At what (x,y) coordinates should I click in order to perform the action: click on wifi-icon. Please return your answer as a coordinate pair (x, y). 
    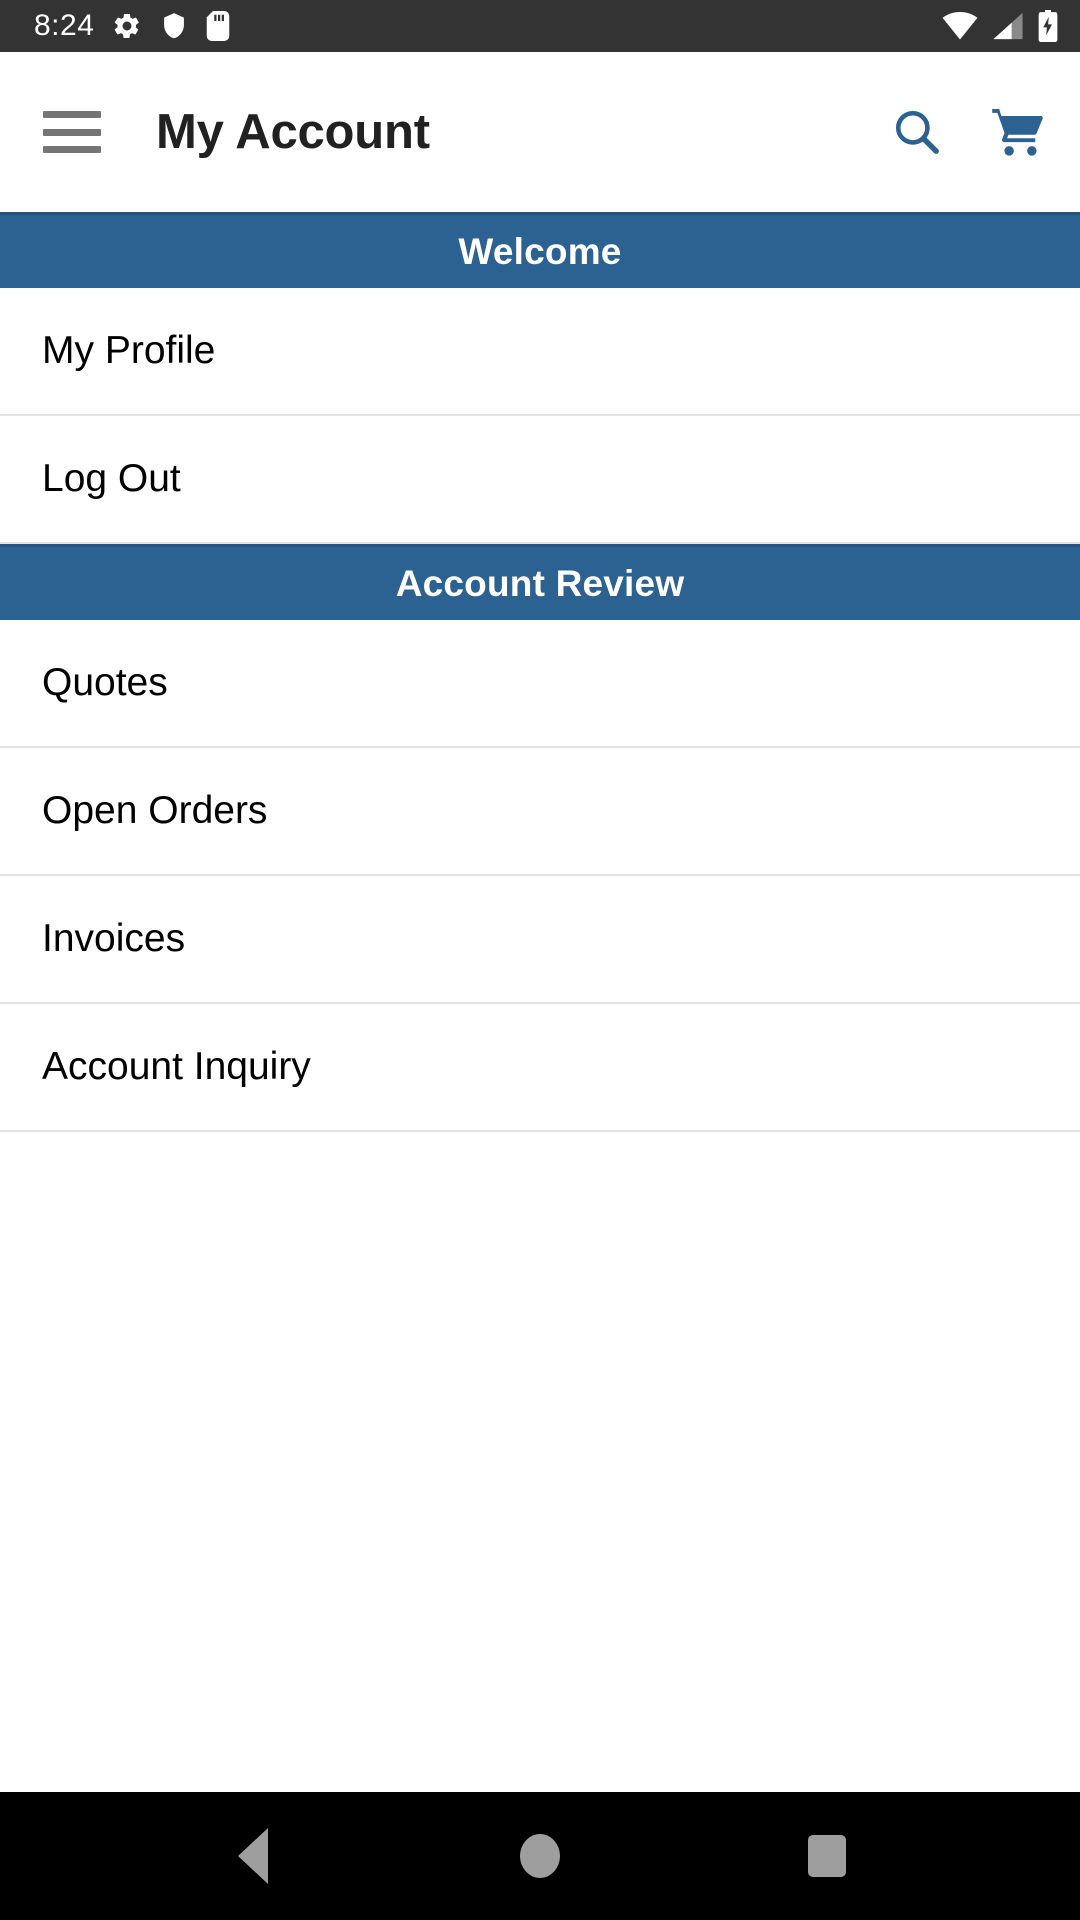
    Looking at the image, I should click on (960, 26).